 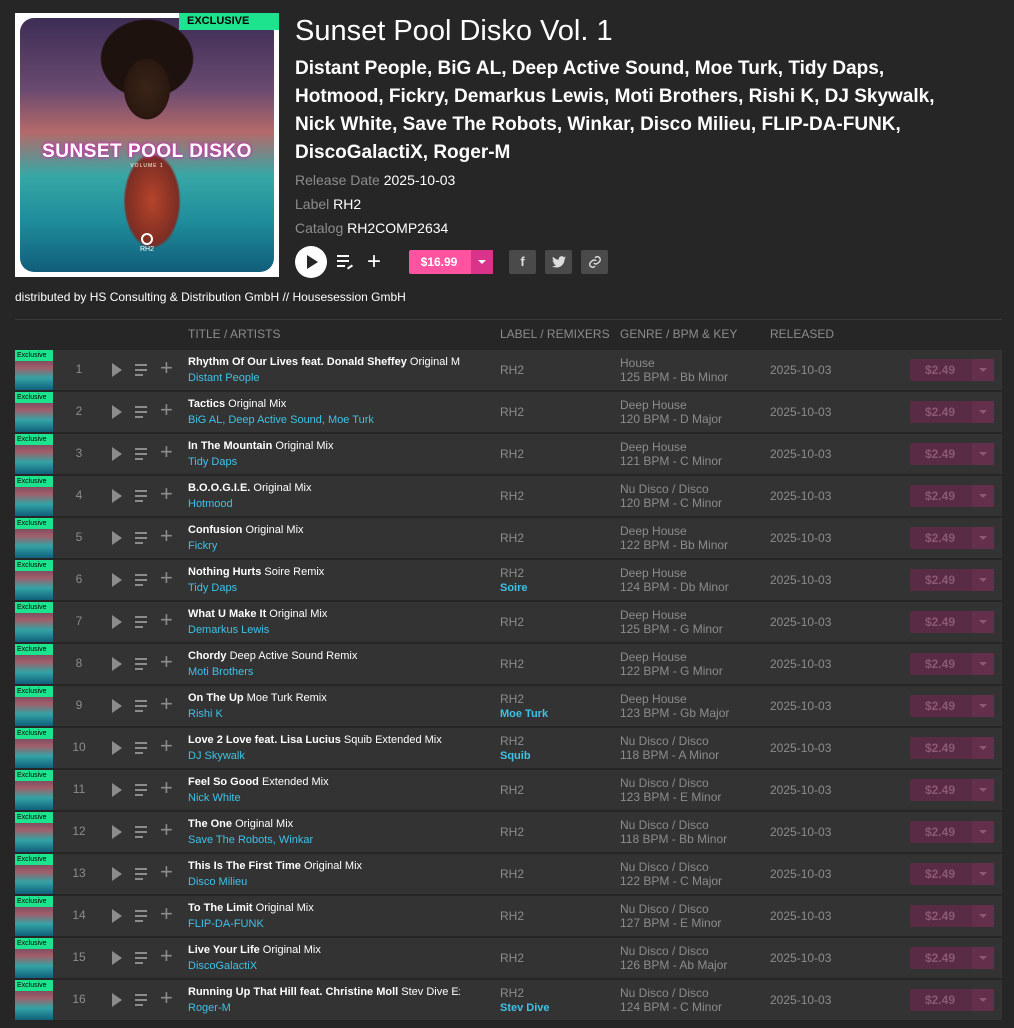 What do you see at coordinates (347, 204) in the screenshot?
I see `label-link: RH2` at bounding box center [347, 204].